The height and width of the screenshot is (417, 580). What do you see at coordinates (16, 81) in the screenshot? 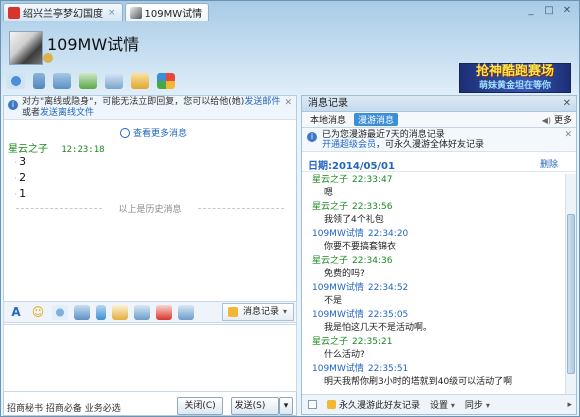
I see `video-call-icon` at bounding box center [16, 81].